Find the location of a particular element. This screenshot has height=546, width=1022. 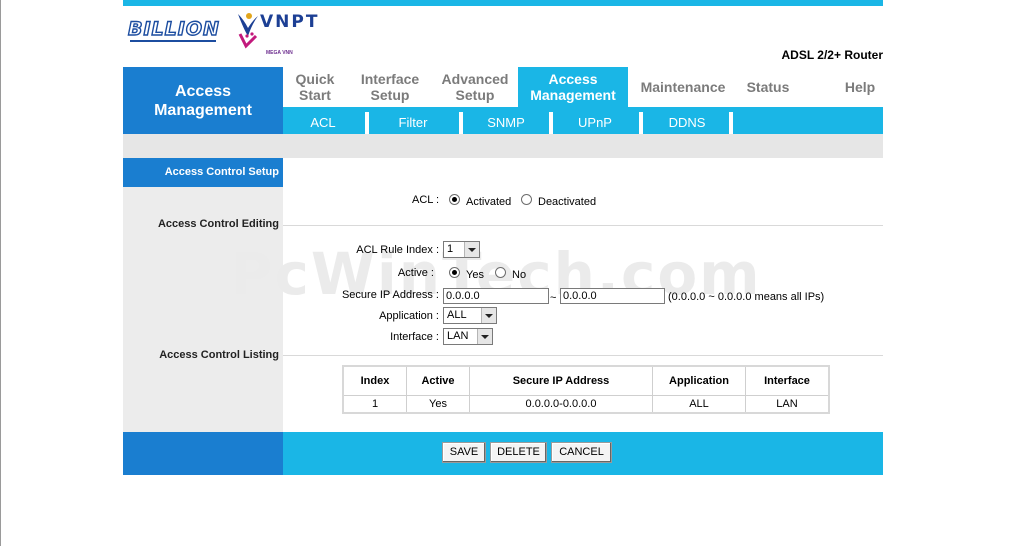

active-no-label: No is located at coordinates (519, 275).